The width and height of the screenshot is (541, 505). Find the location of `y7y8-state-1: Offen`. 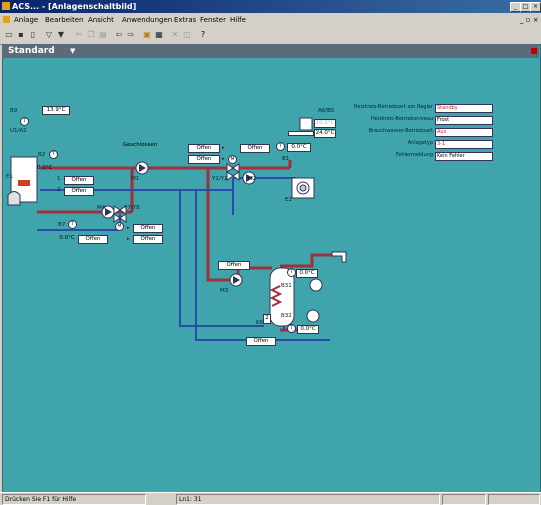

y7y8-state-1: Offen is located at coordinates (148, 228).